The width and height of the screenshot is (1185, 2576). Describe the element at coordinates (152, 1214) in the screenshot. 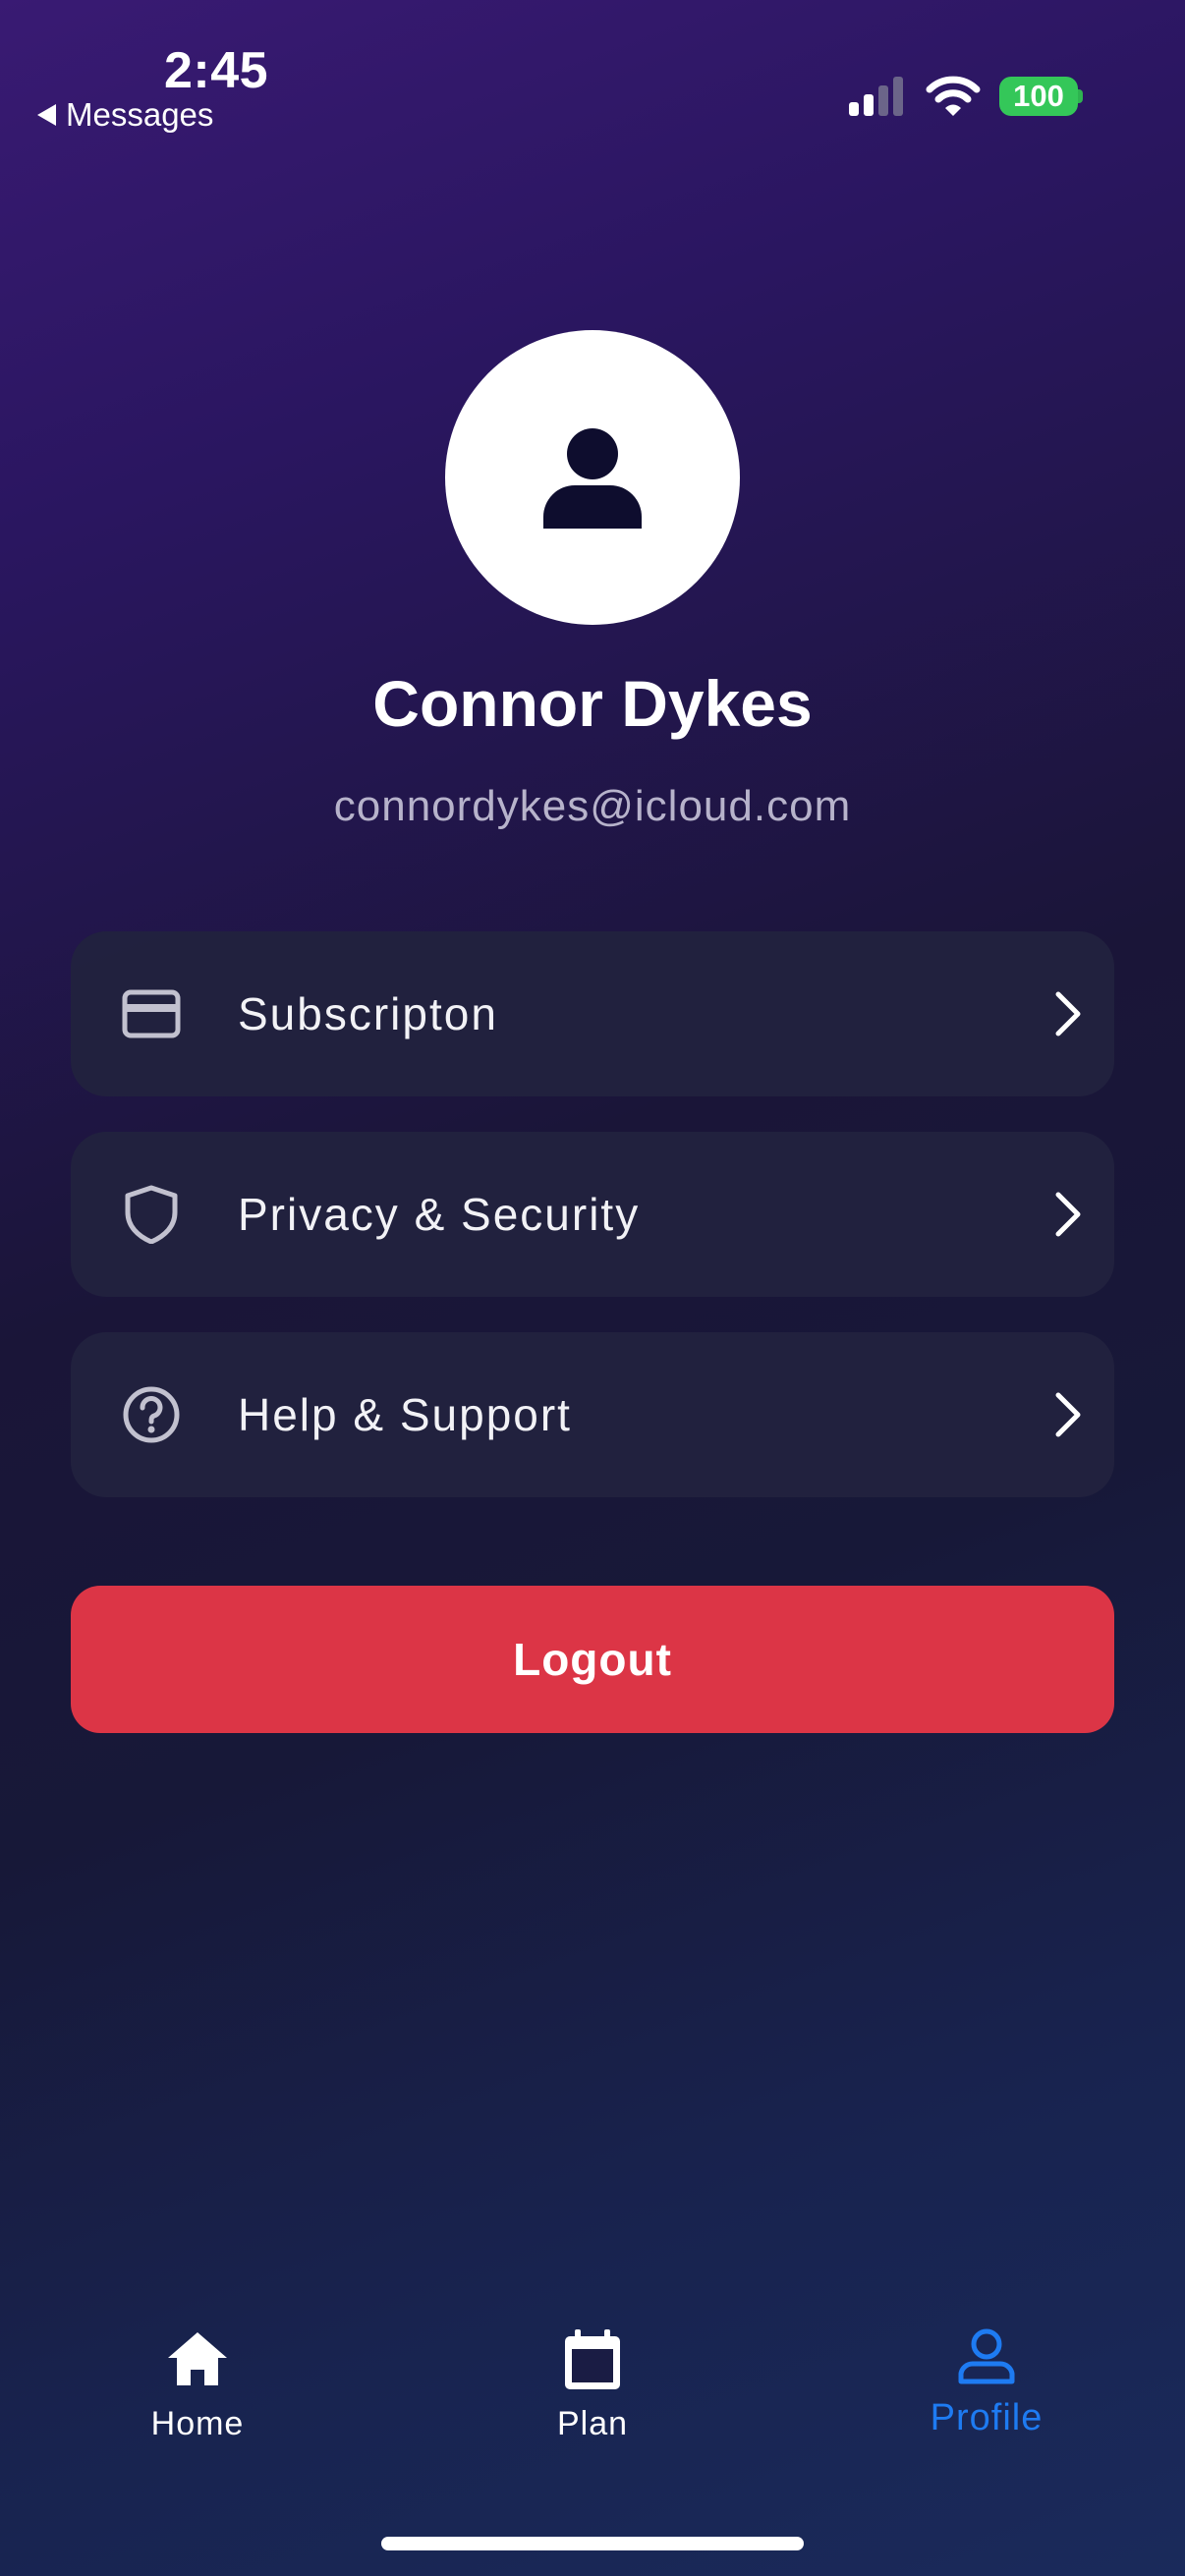

I see `shield-icon` at that location.